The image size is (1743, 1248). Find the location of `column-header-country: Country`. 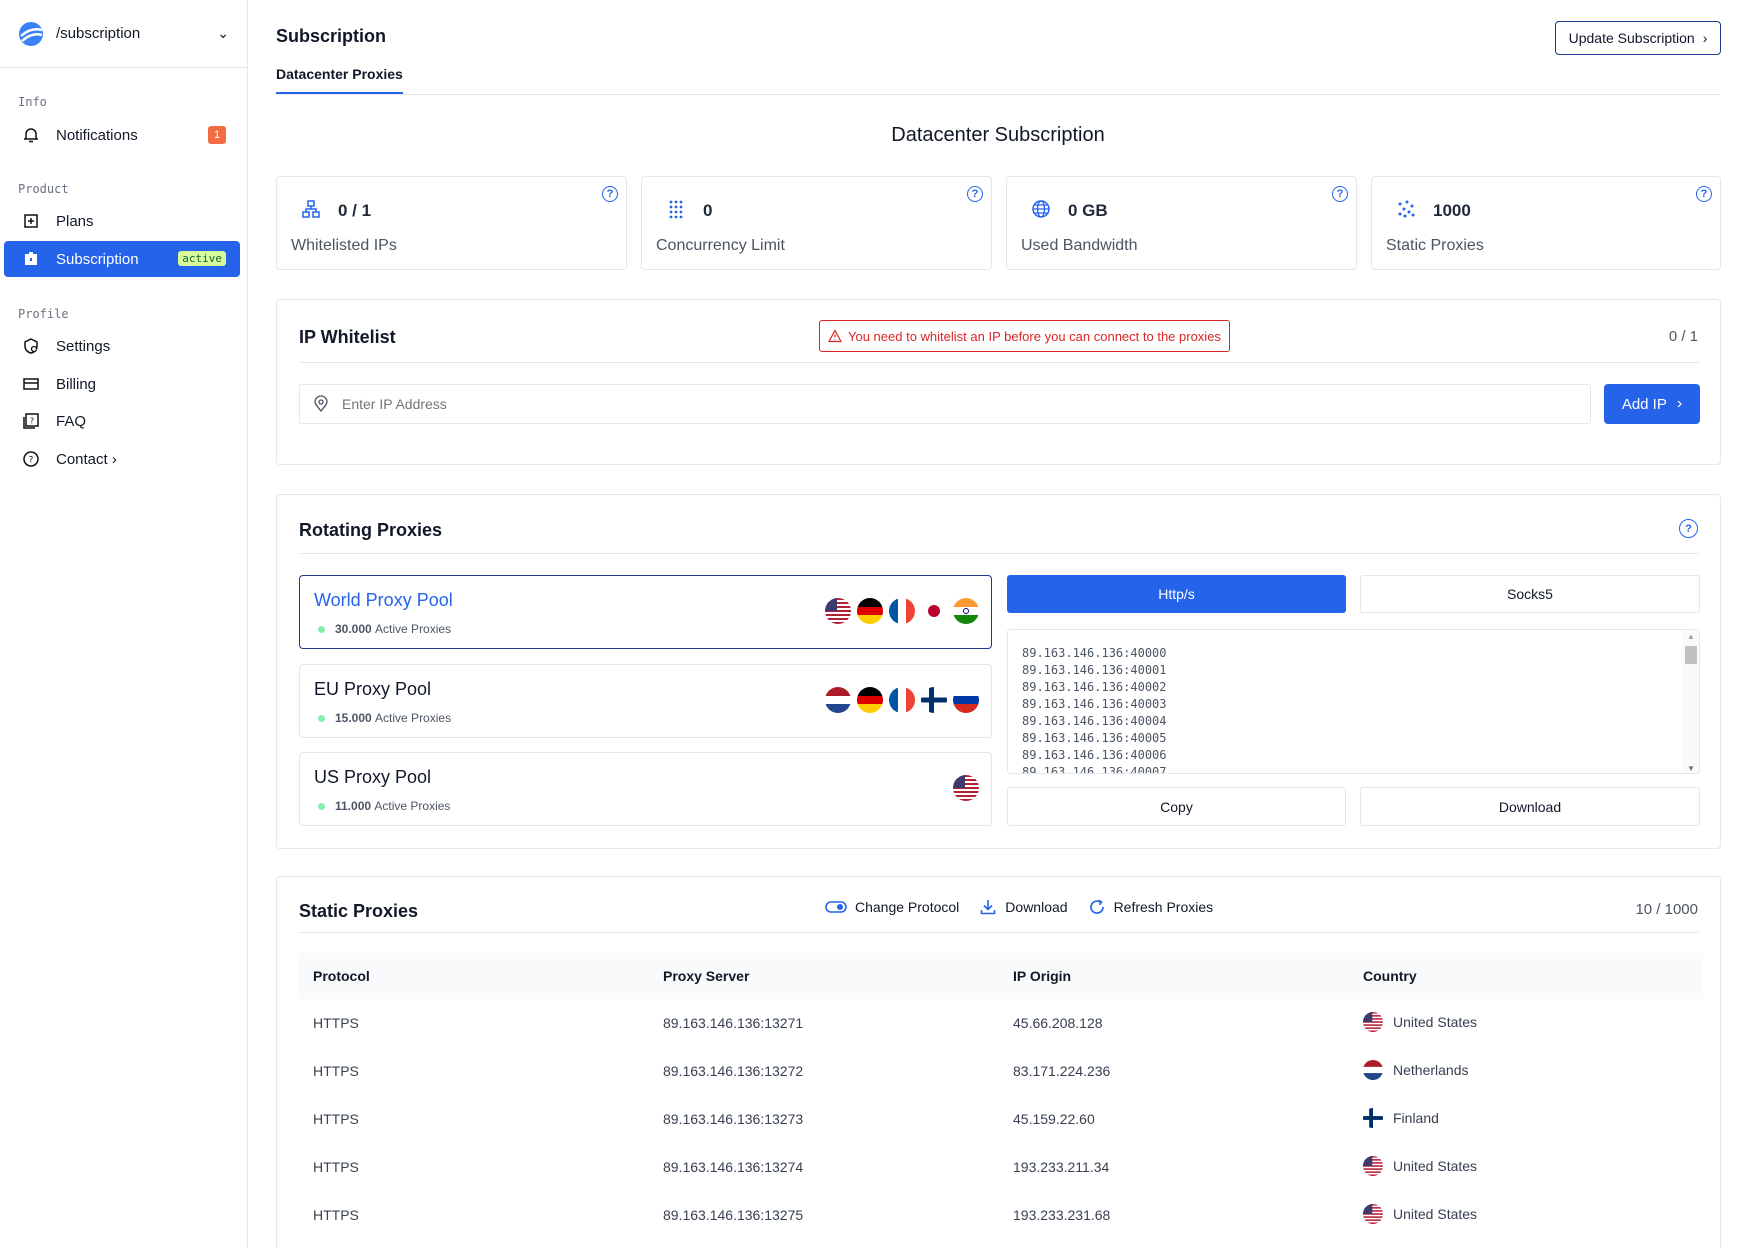

column-header-country: Country is located at coordinates (1526, 976).